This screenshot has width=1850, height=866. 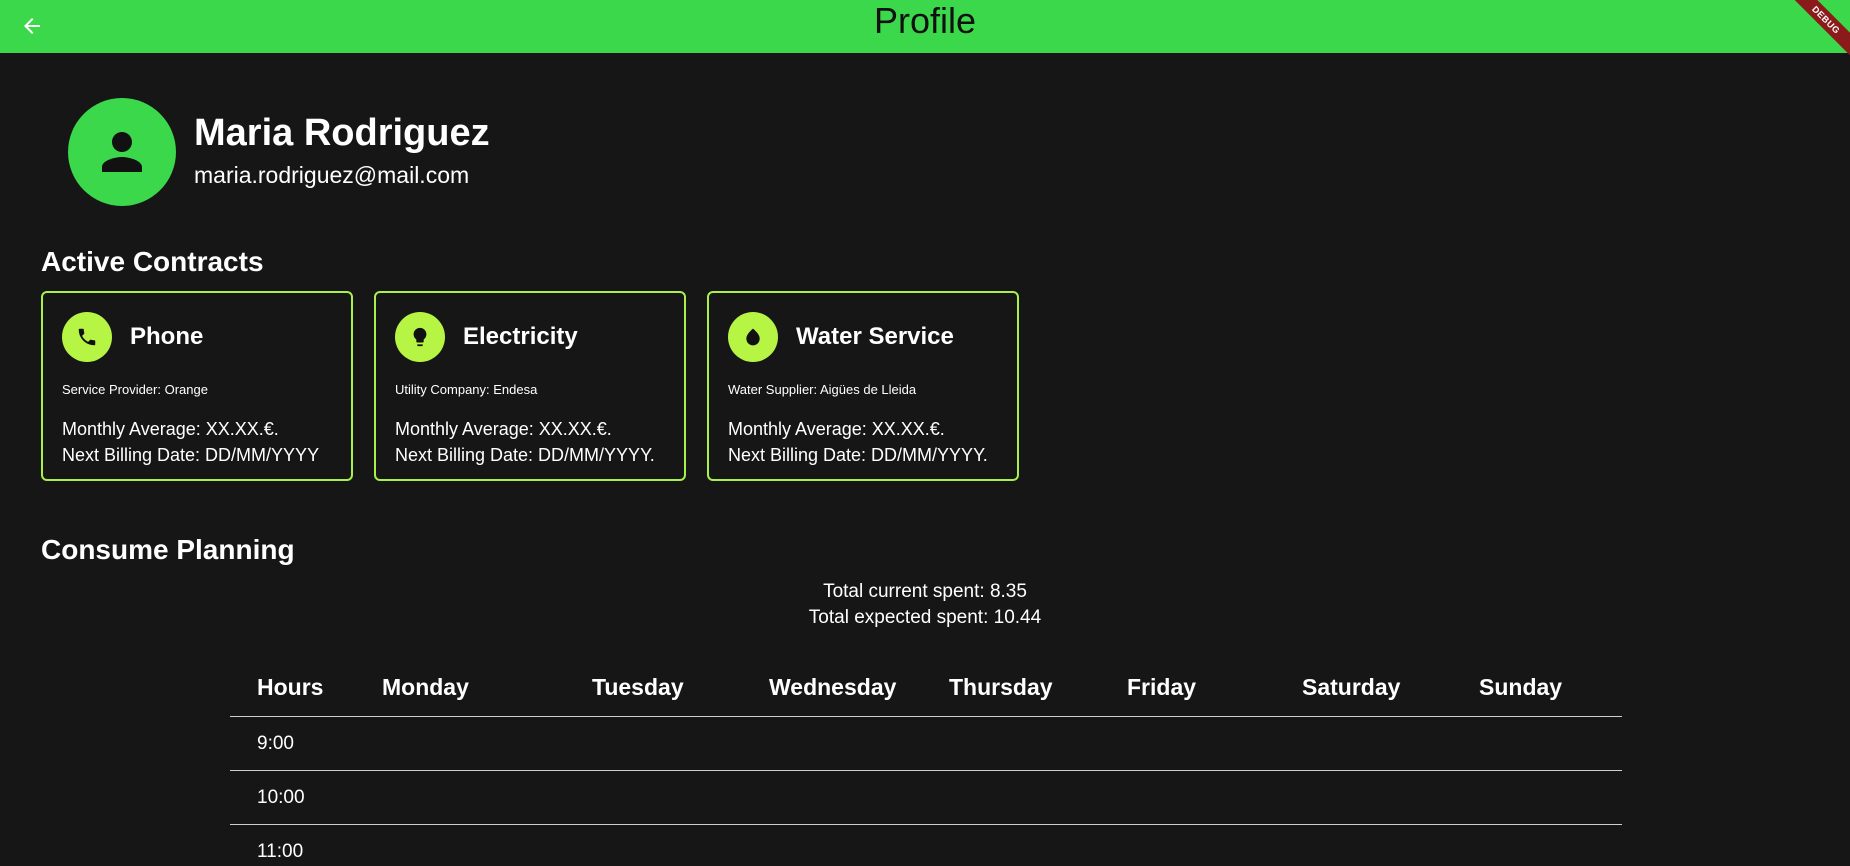 What do you see at coordinates (135, 389) in the screenshot?
I see `contract-provider: Service Provider: Orange` at bounding box center [135, 389].